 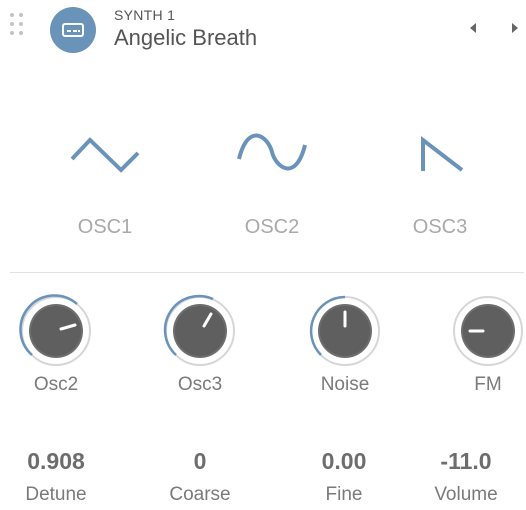 What do you see at coordinates (344, 461) in the screenshot?
I see `fine-value: 0.00` at bounding box center [344, 461].